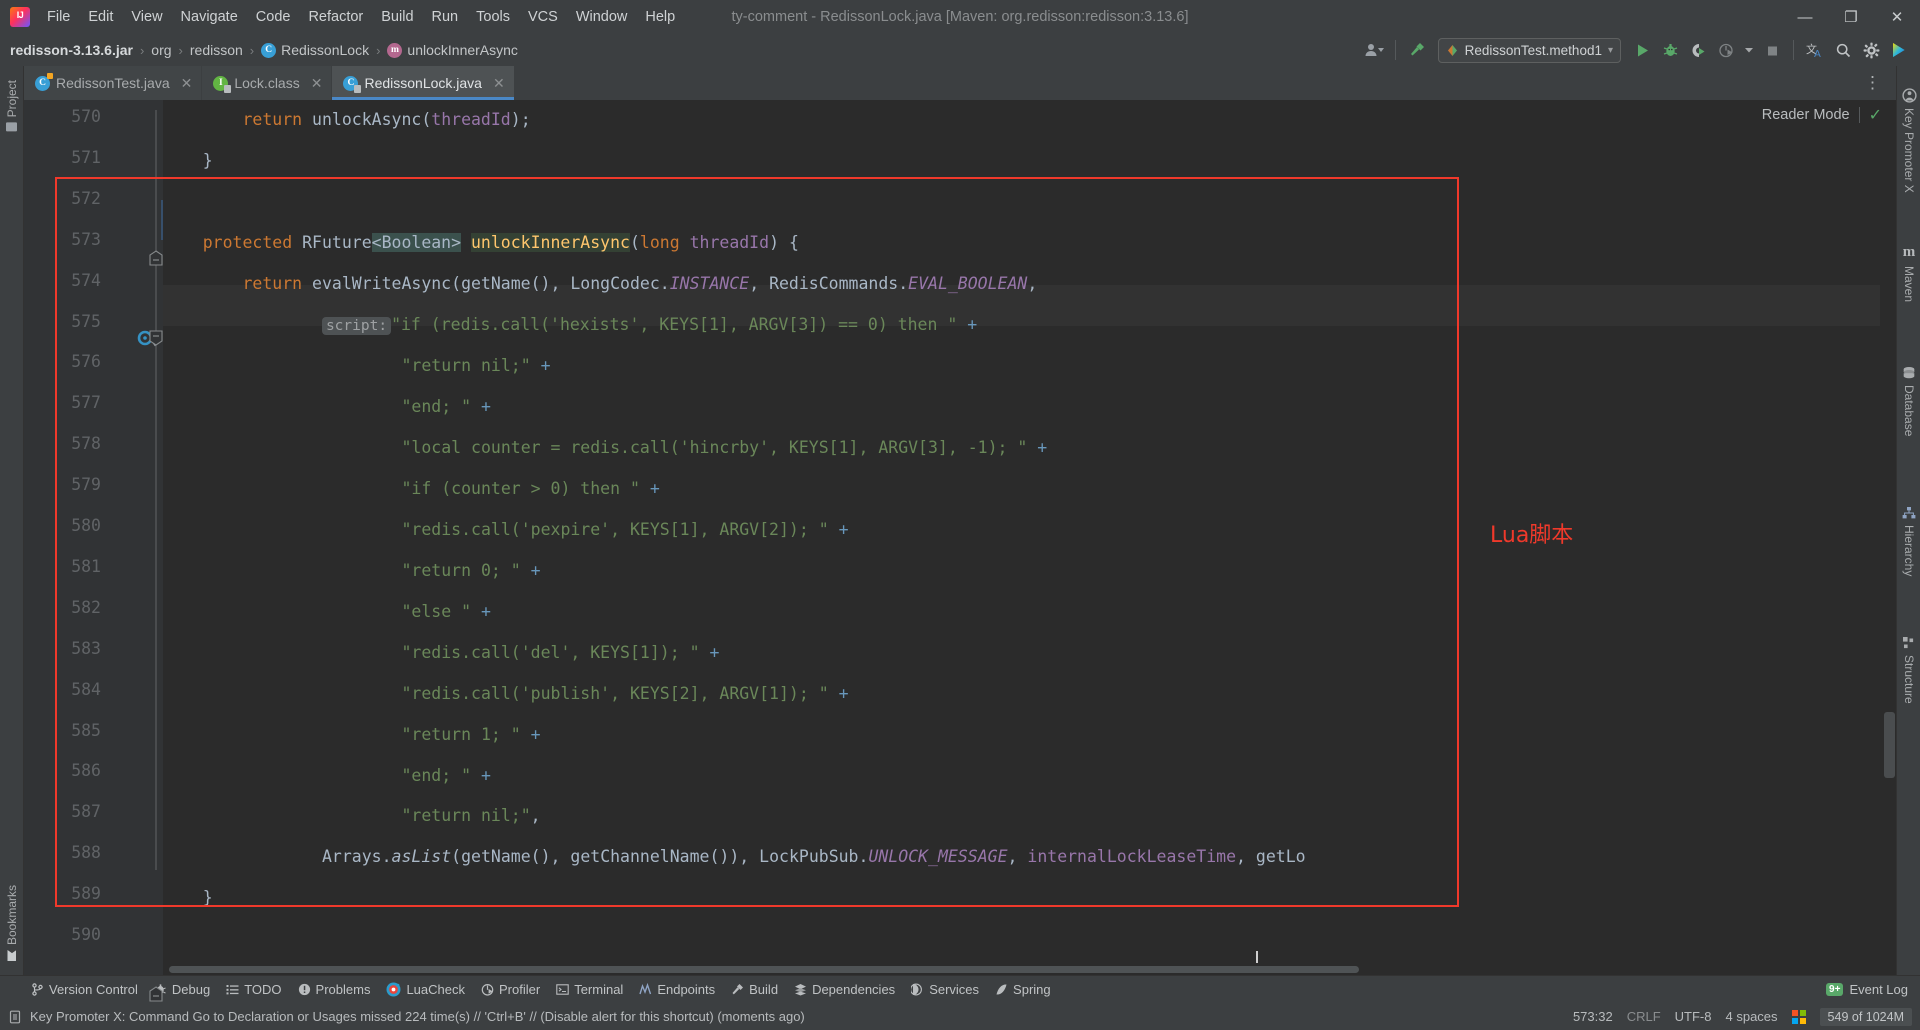  What do you see at coordinates (660, 17) in the screenshot?
I see `menu-help: Help` at bounding box center [660, 17].